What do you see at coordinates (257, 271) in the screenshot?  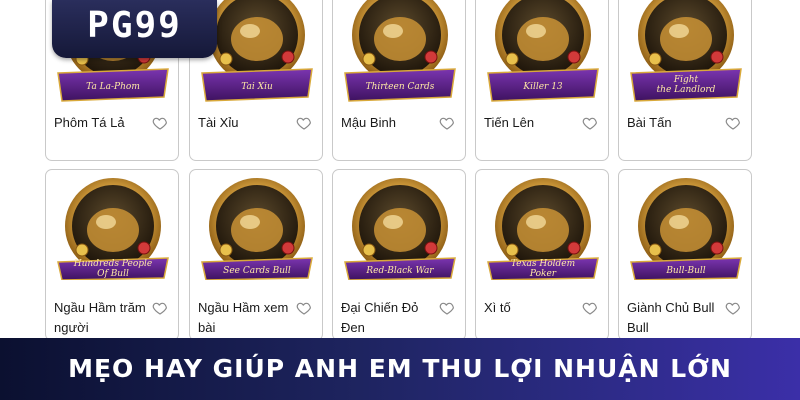 I see `art-label: See Cards Bull` at bounding box center [257, 271].